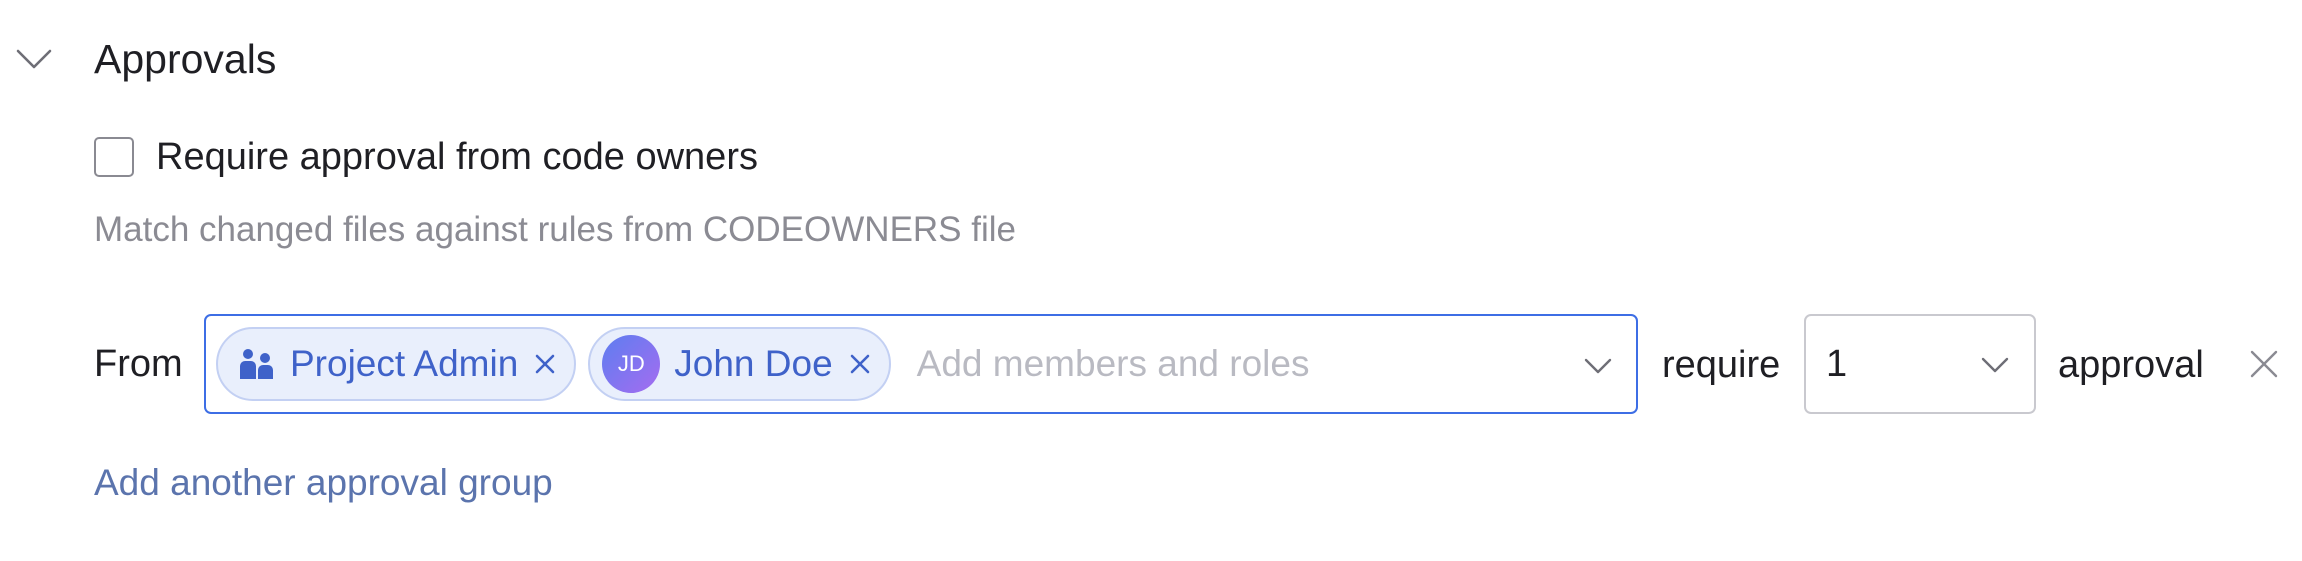 This screenshot has height=561, width=2302. I want to click on code-owners-row: Require approval from code owners, so click(426, 157).